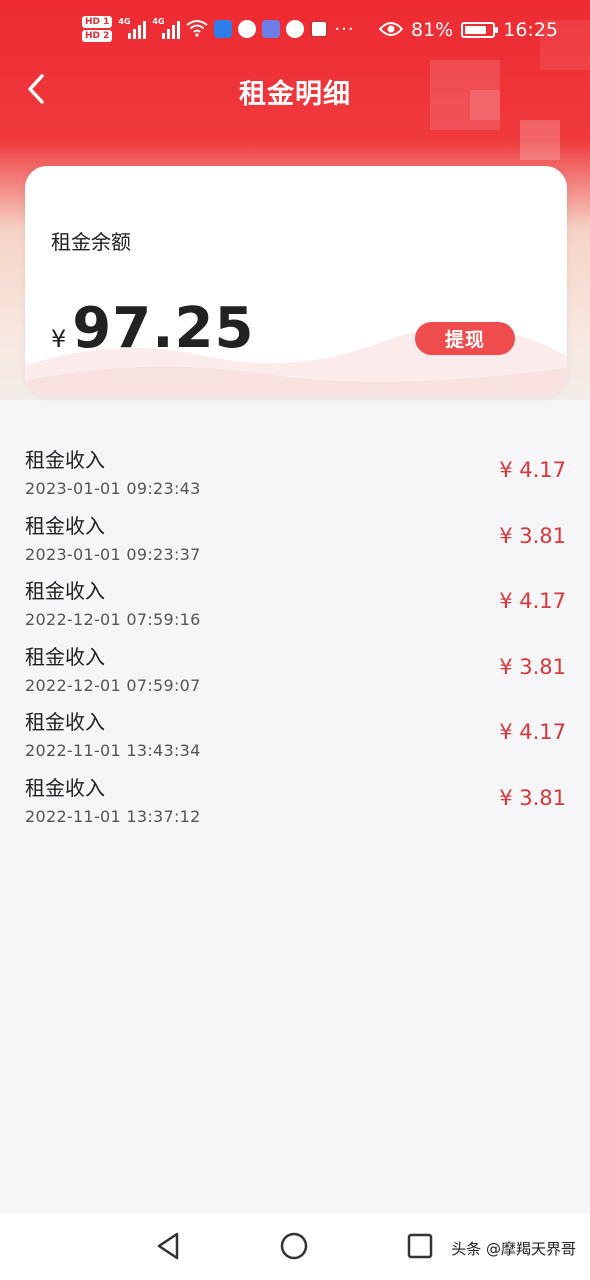  I want to click on transaction-time: 2023-01-01 09:23:37, so click(113, 554).